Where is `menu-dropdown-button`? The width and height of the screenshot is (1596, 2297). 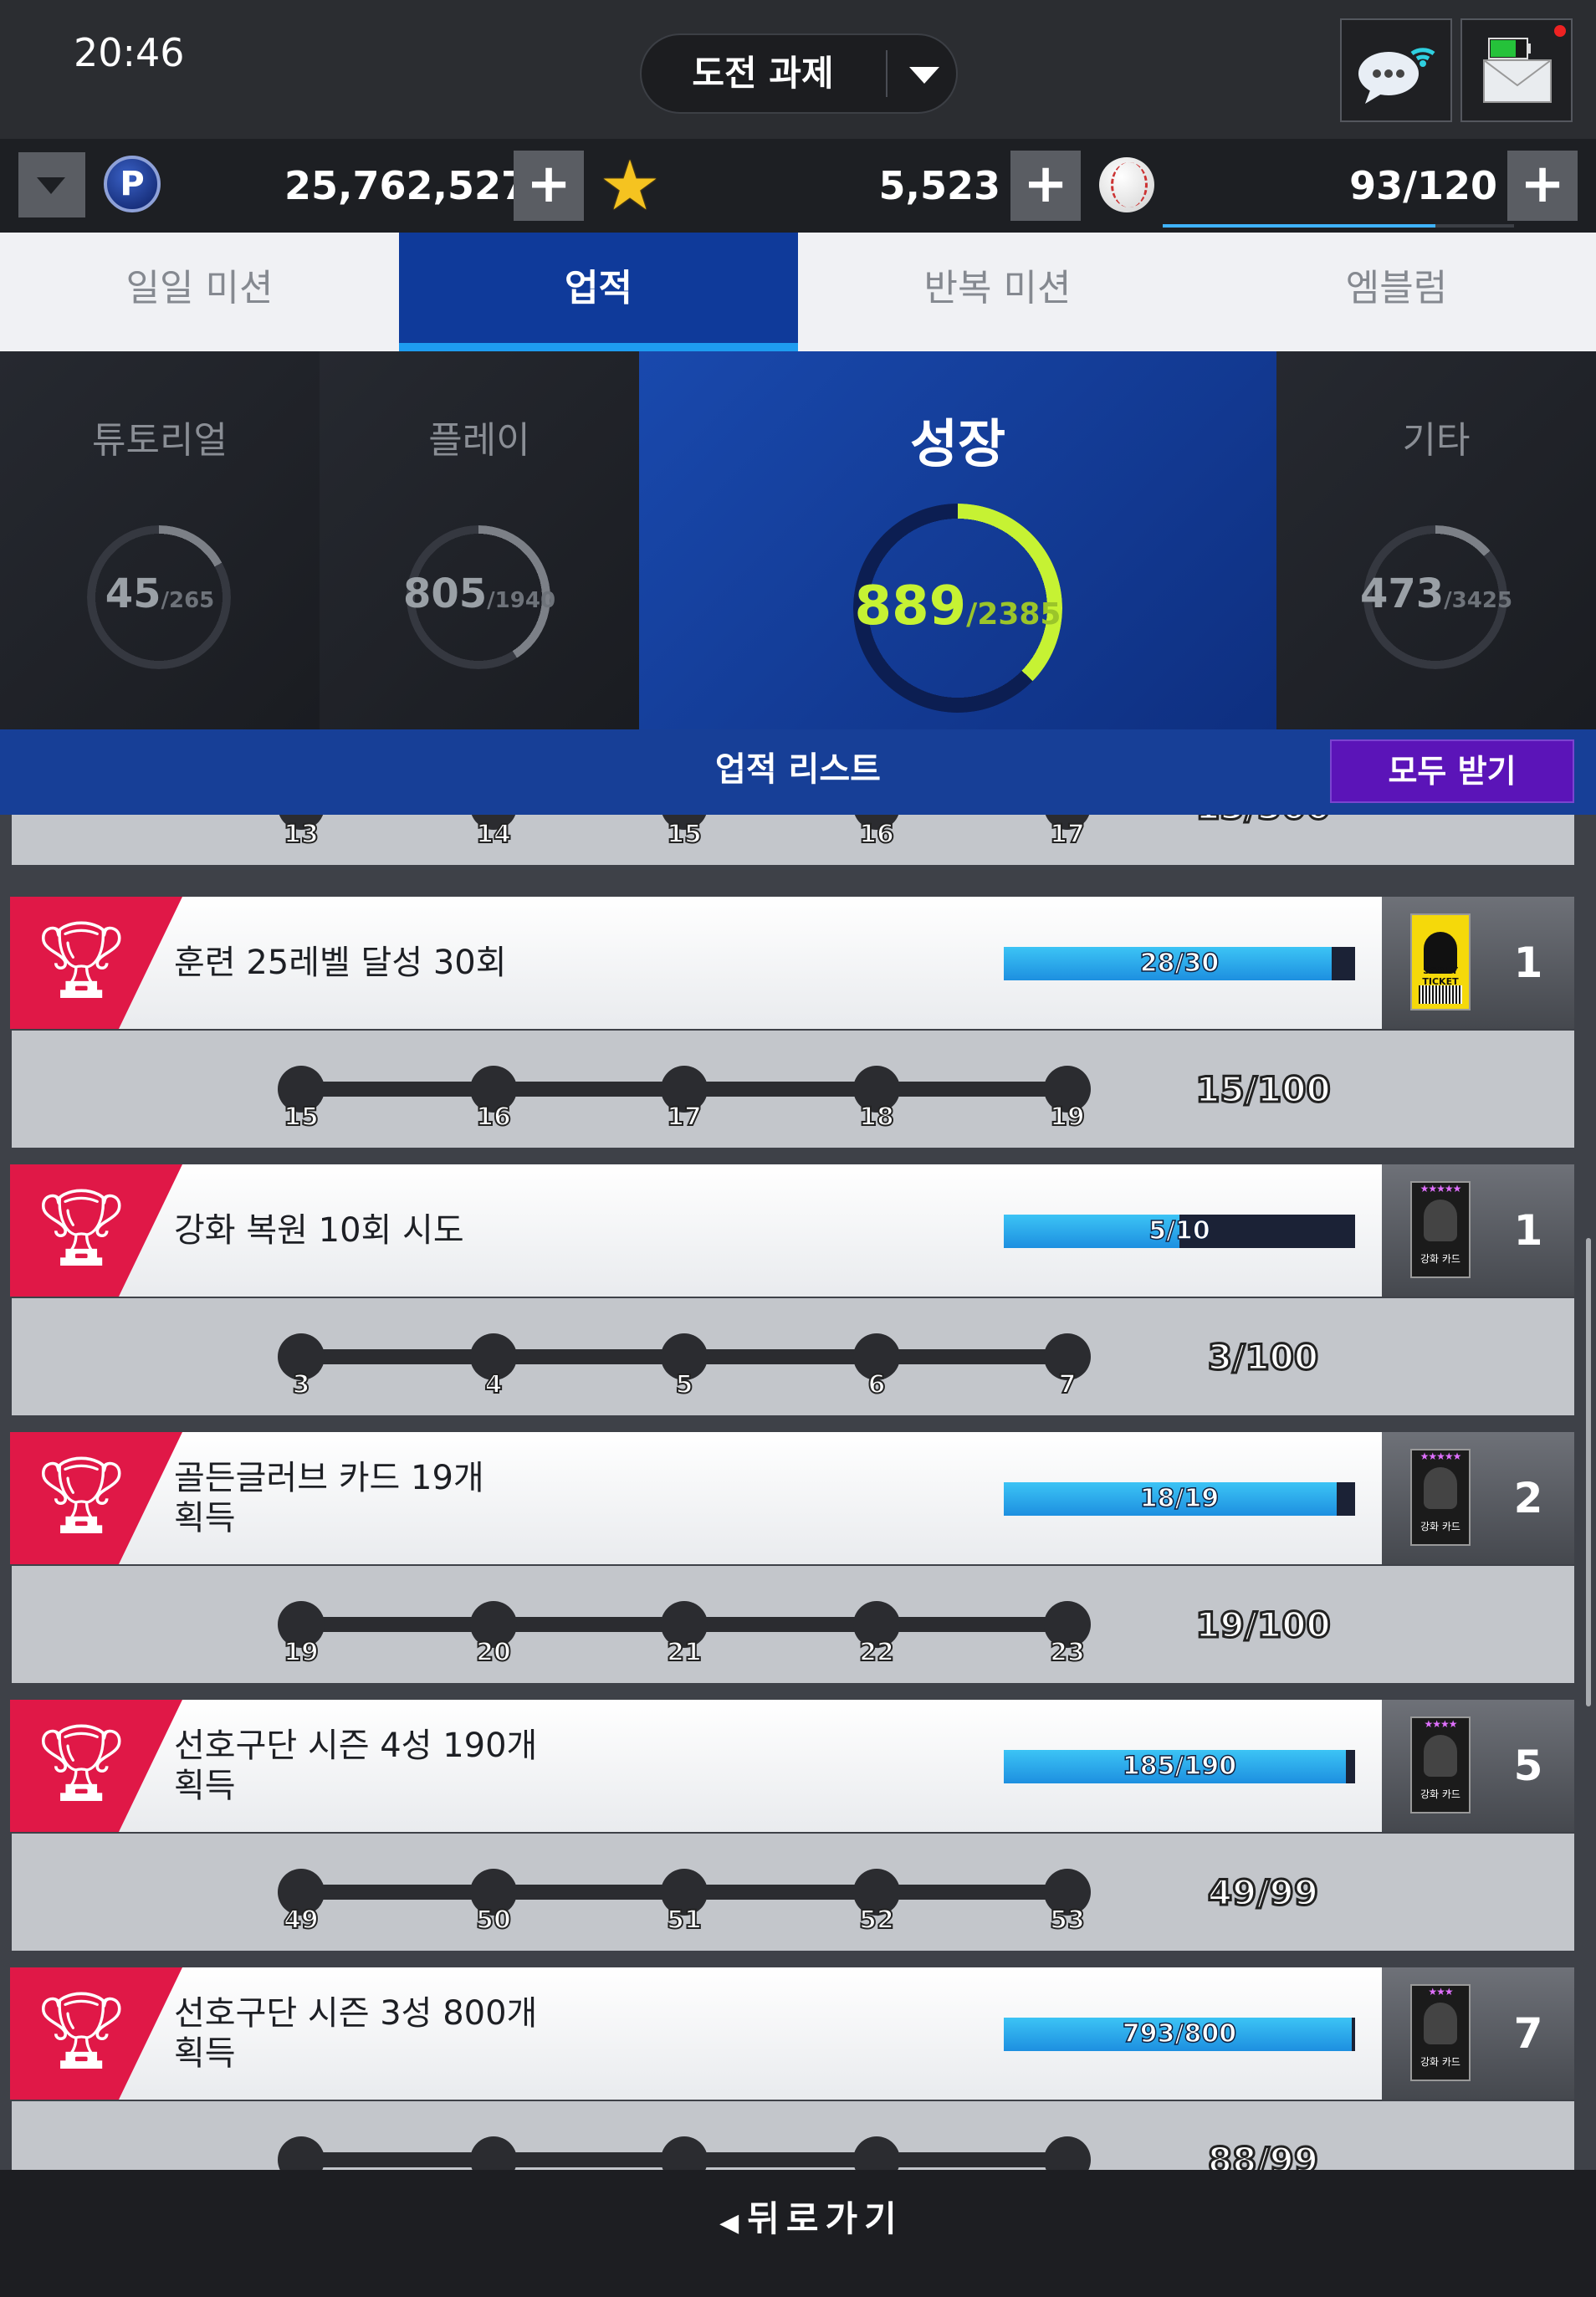 menu-dropdown-button is located at coordinates (52, 184).